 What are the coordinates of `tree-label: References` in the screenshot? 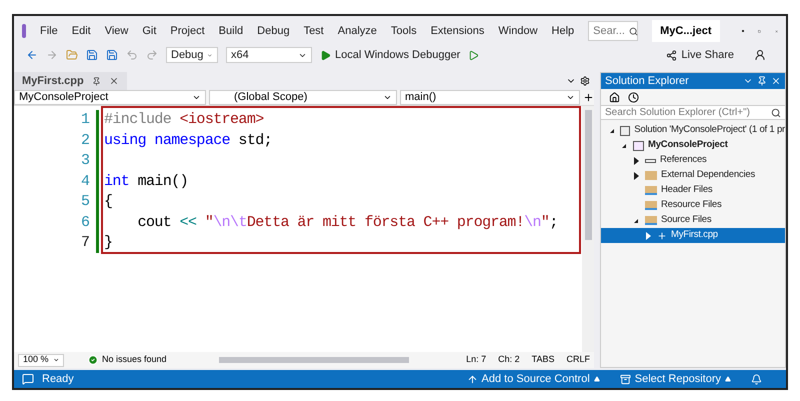 It's located at (683, 160).